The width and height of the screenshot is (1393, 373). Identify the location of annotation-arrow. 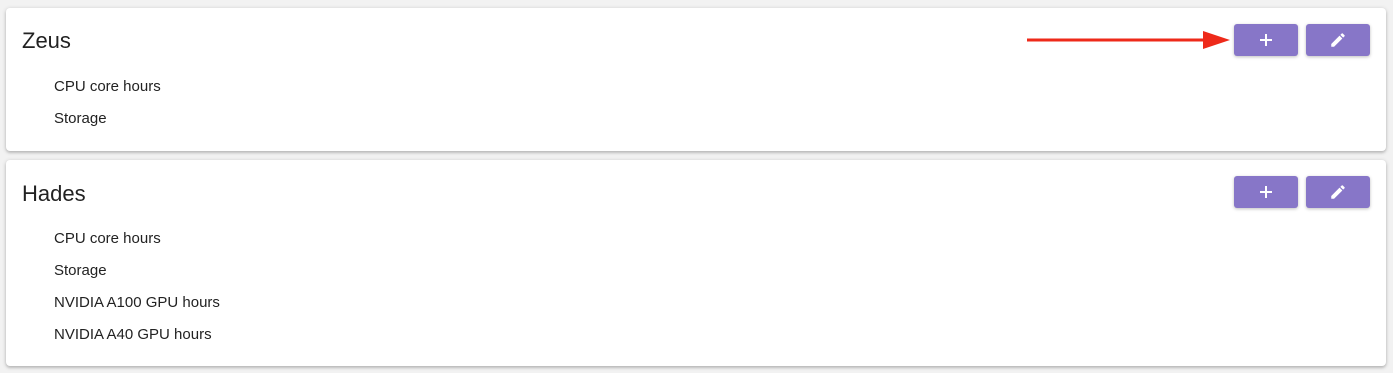
(1128, 40).